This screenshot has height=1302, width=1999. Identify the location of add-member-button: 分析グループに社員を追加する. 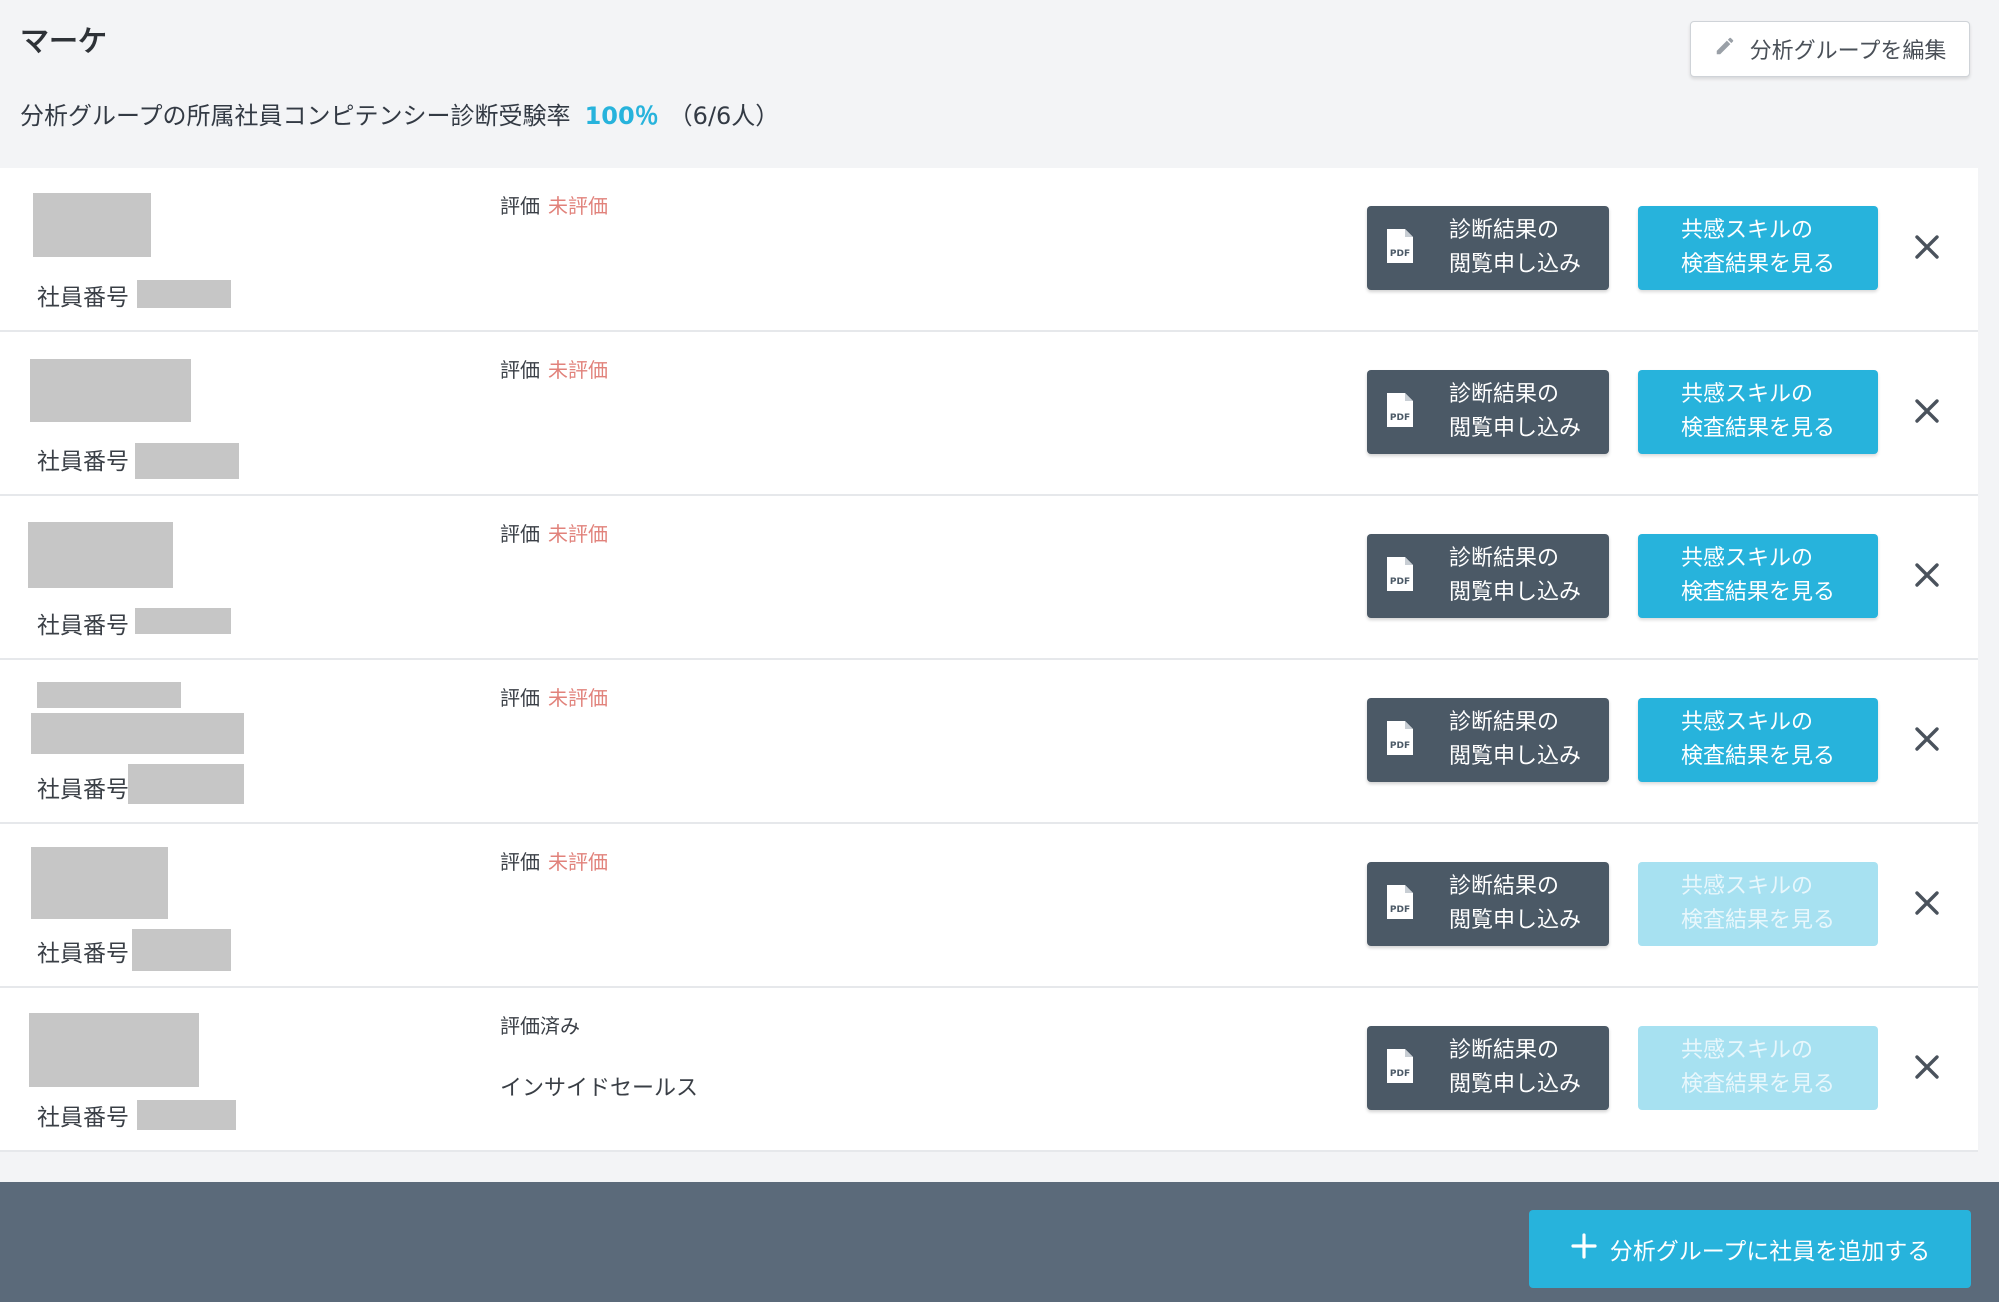
(1750, 1249).